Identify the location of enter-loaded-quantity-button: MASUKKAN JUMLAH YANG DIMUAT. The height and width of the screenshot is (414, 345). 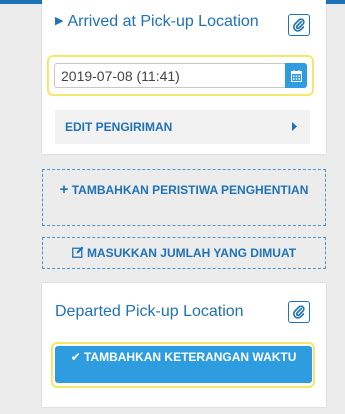
(184, 253).